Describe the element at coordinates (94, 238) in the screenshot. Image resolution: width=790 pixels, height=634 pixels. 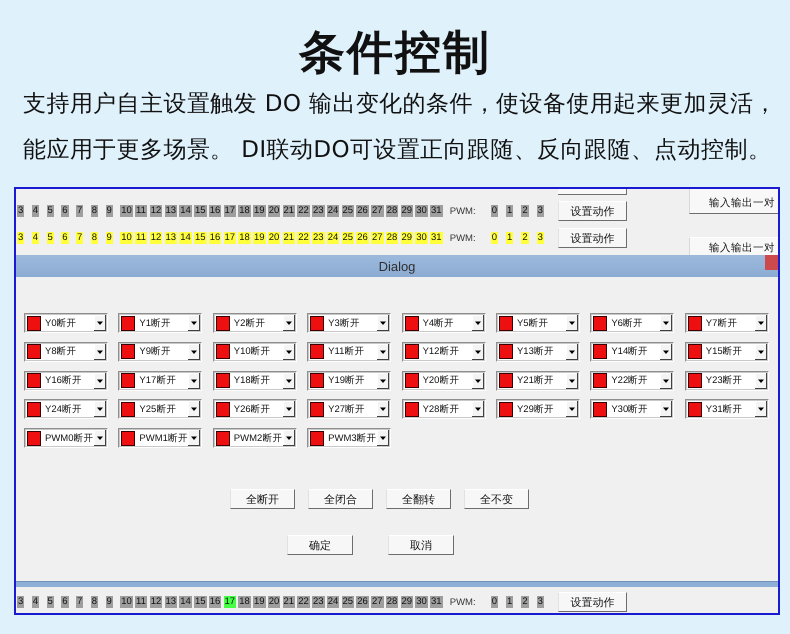
I see `bit-indicator: 8` at that location.